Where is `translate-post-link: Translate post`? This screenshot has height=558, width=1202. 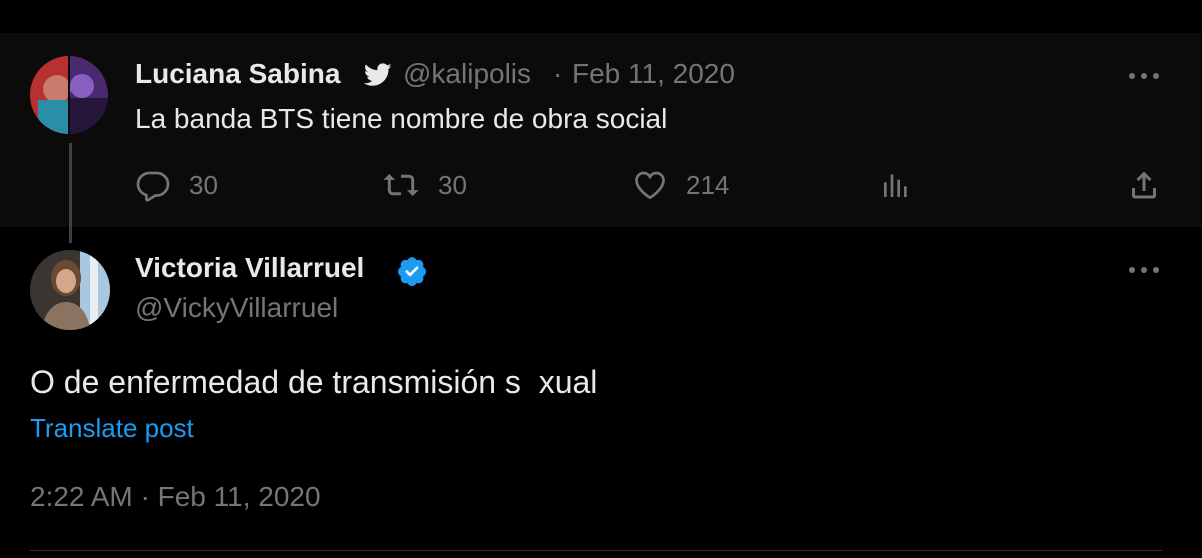
translate-post-link: Translate post is located at coordinates (112, 428).